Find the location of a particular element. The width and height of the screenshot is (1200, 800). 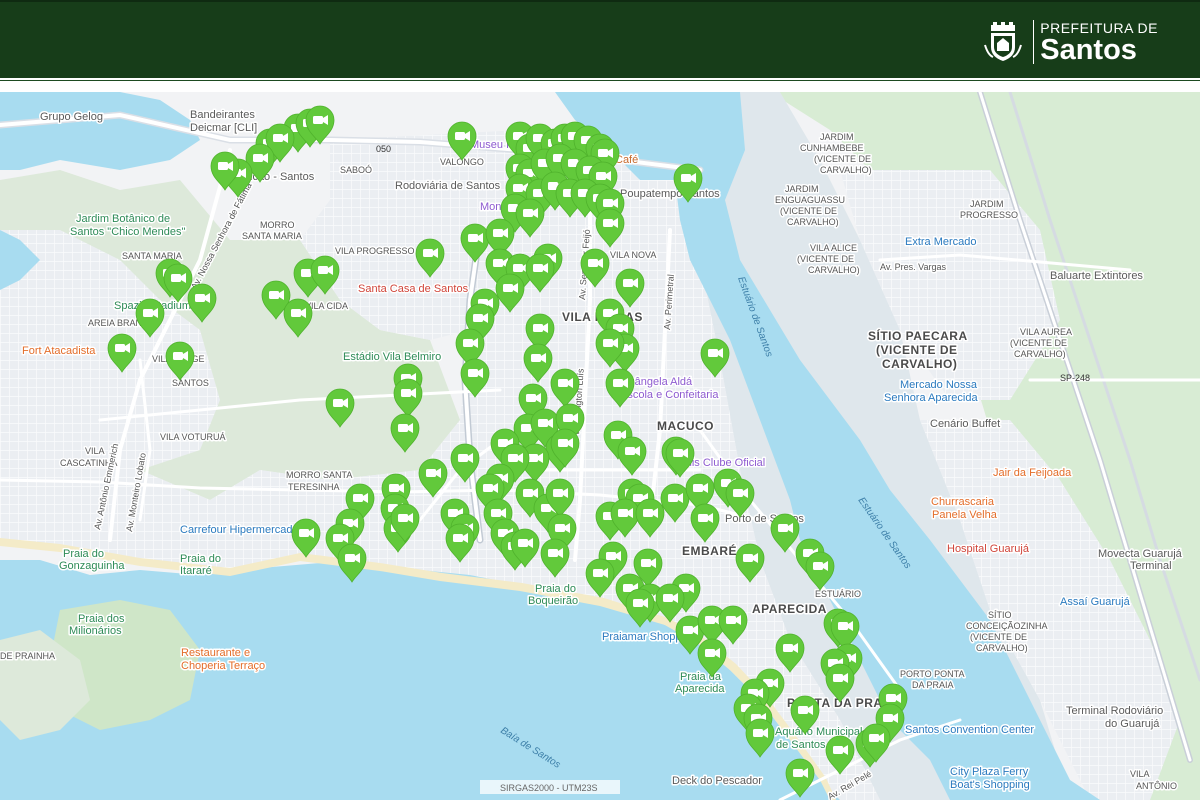

district-label: SÍTIO PAECARA is located at coordinates (918, 335).